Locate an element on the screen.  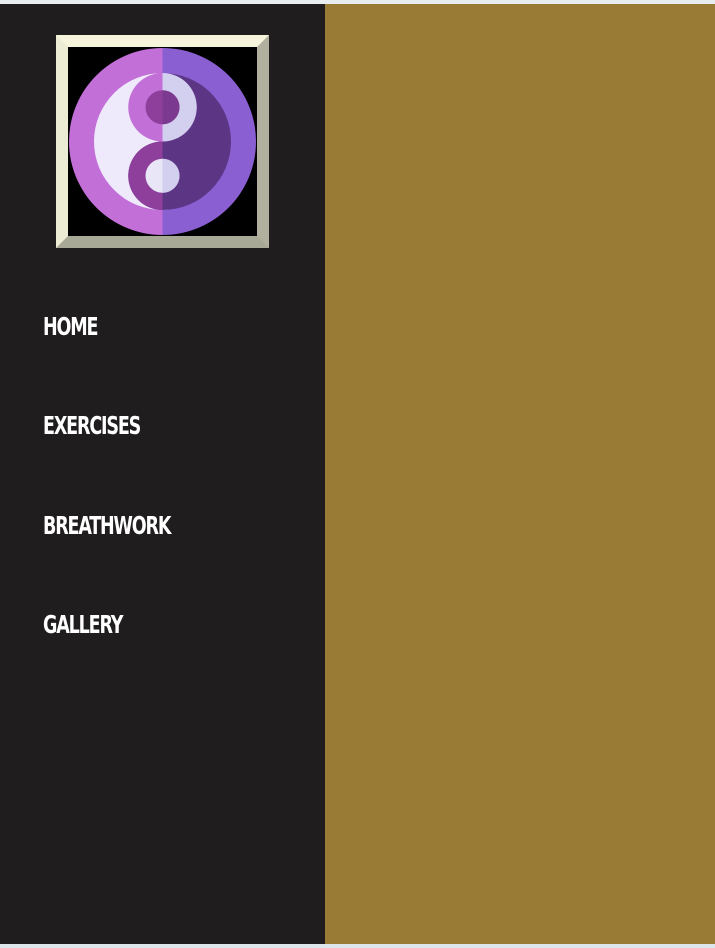
logo-link is located at coordinates (162, 141).